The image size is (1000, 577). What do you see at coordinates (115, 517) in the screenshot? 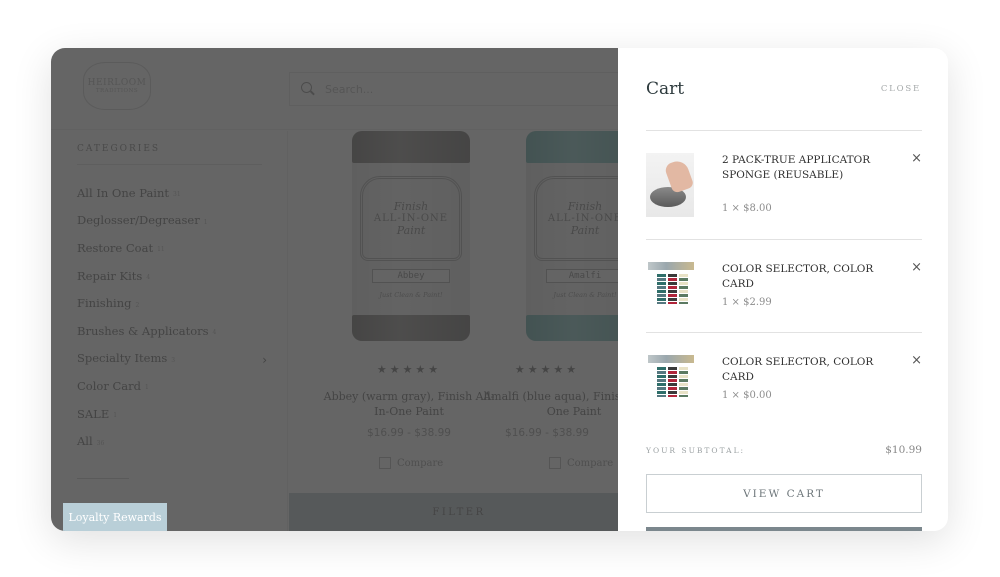
I see `loyalty-rewards-button: Loyalty Rewards` at bounding box center [115, 517].